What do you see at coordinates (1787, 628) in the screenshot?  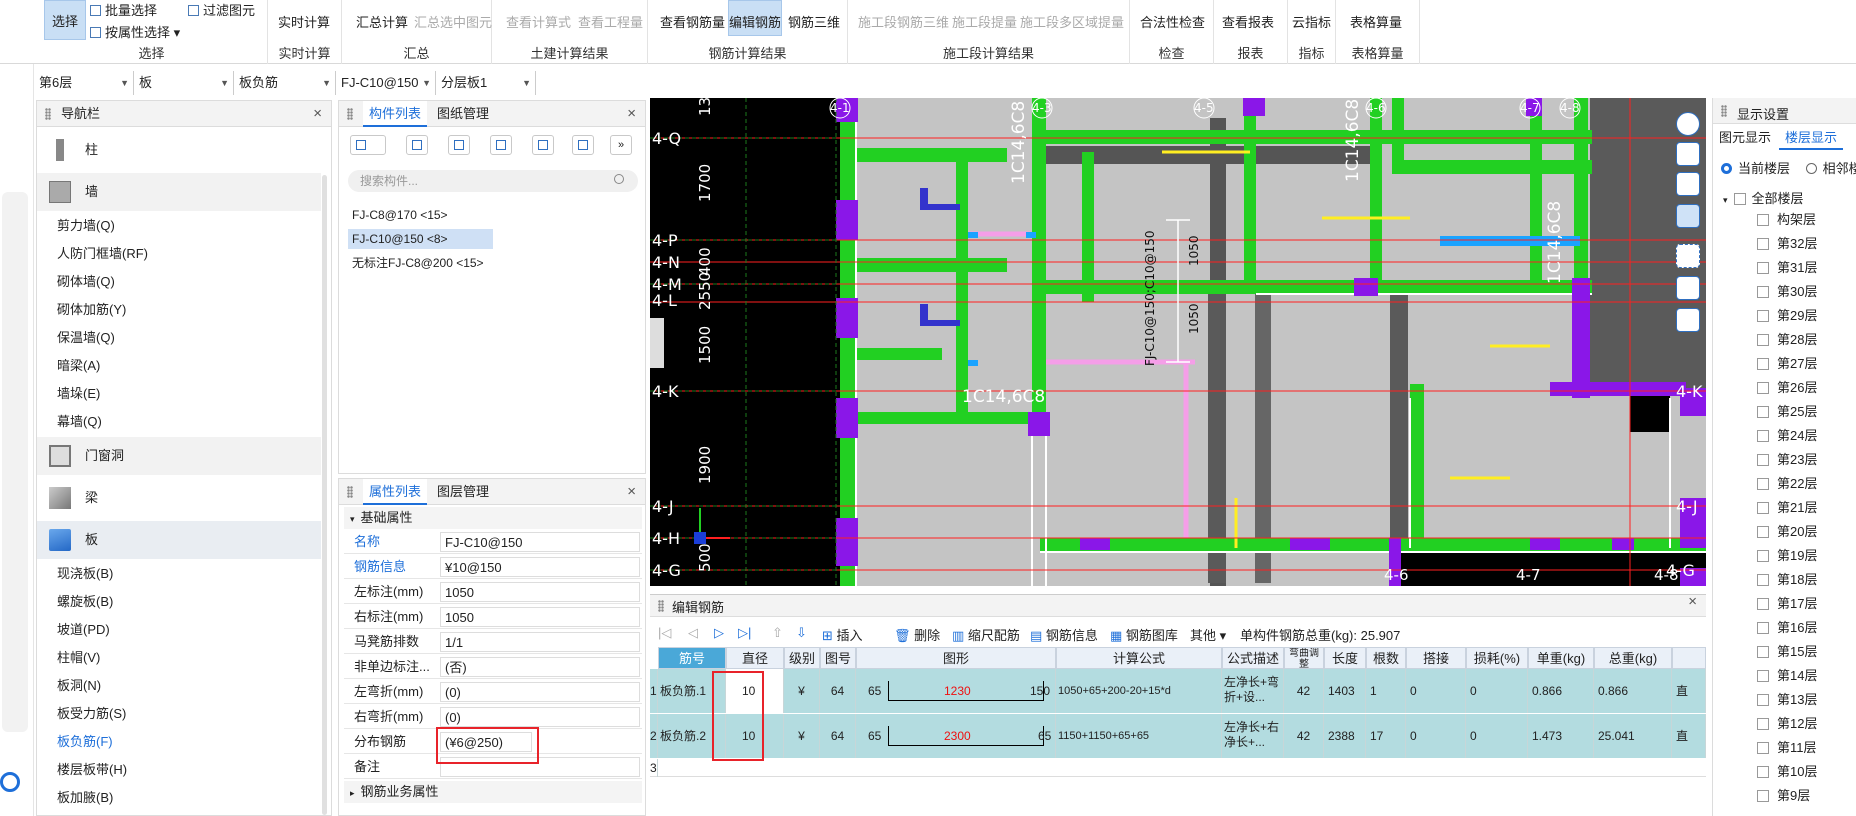 I see `floor-checkbox: 第16层` at bounding box center [1787, 628].